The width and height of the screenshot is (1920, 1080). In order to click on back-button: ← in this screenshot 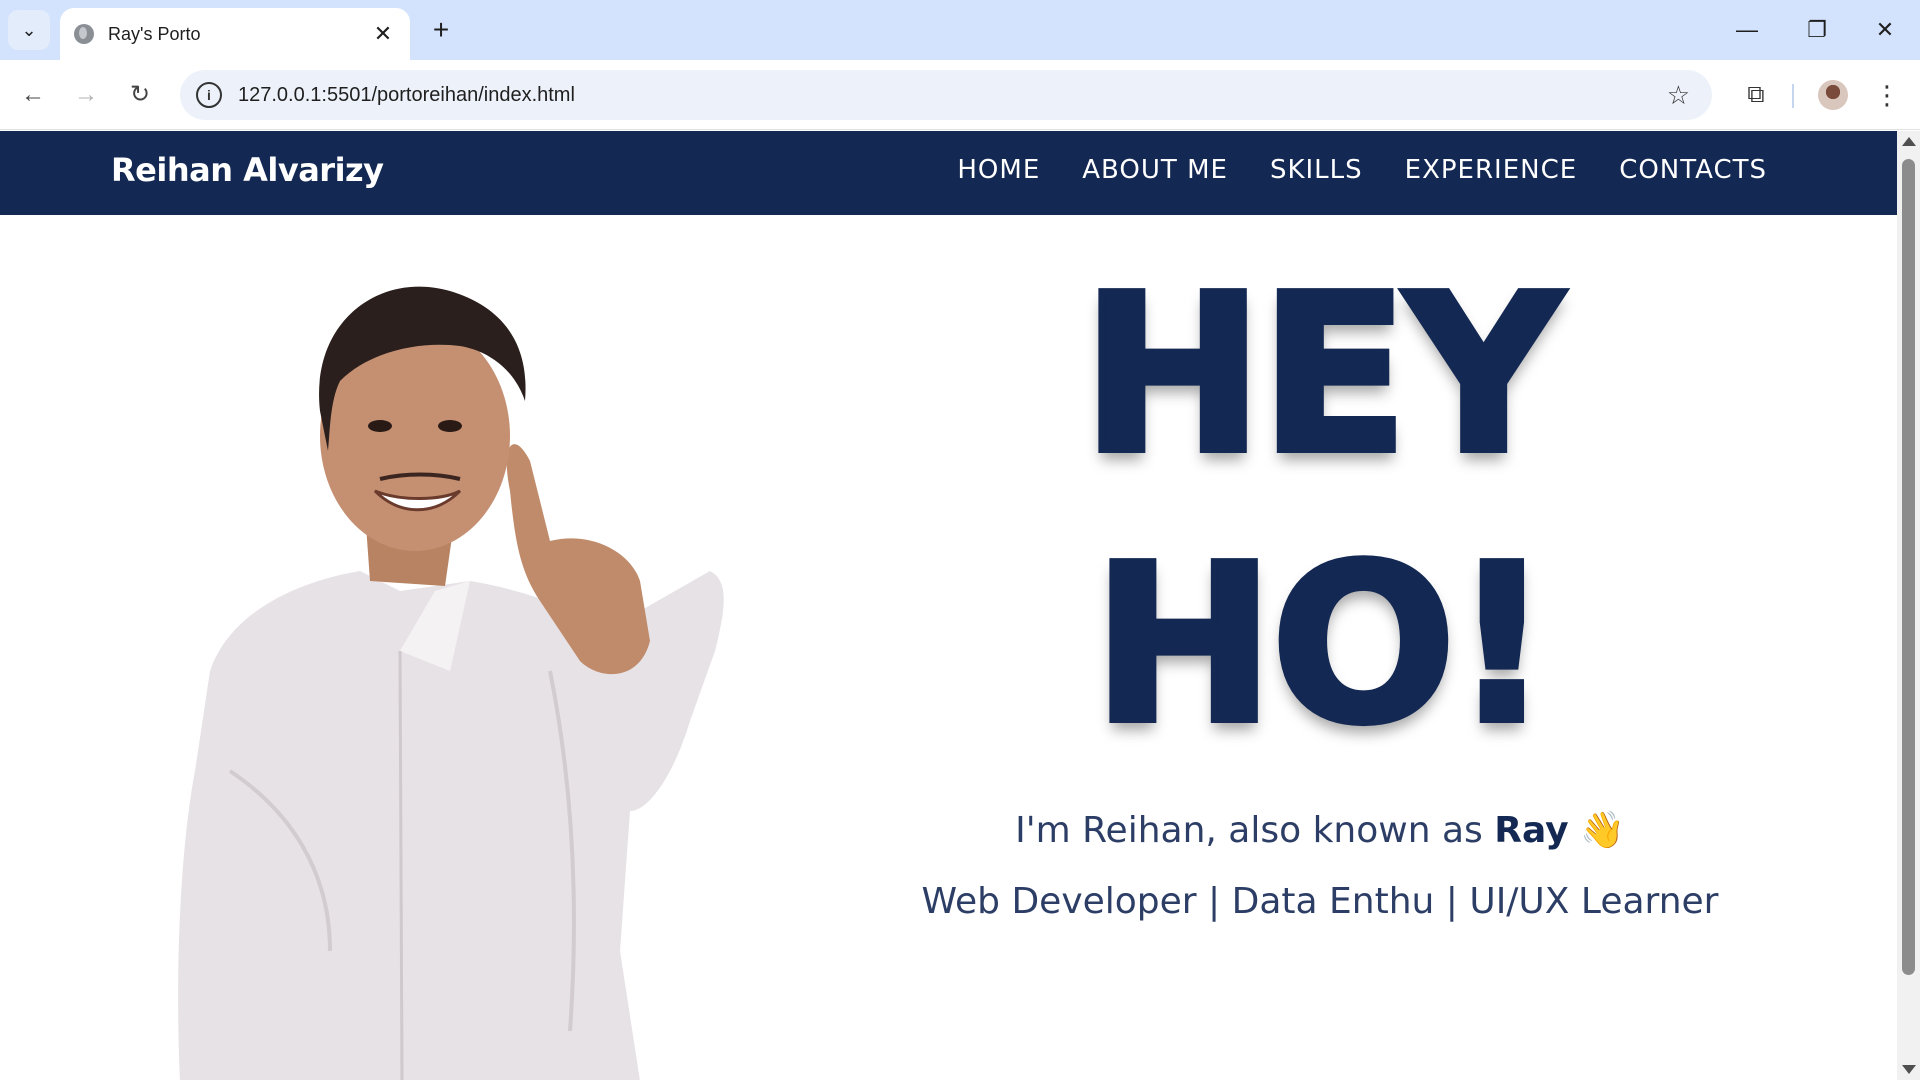, I will do `click(33, 95)`.